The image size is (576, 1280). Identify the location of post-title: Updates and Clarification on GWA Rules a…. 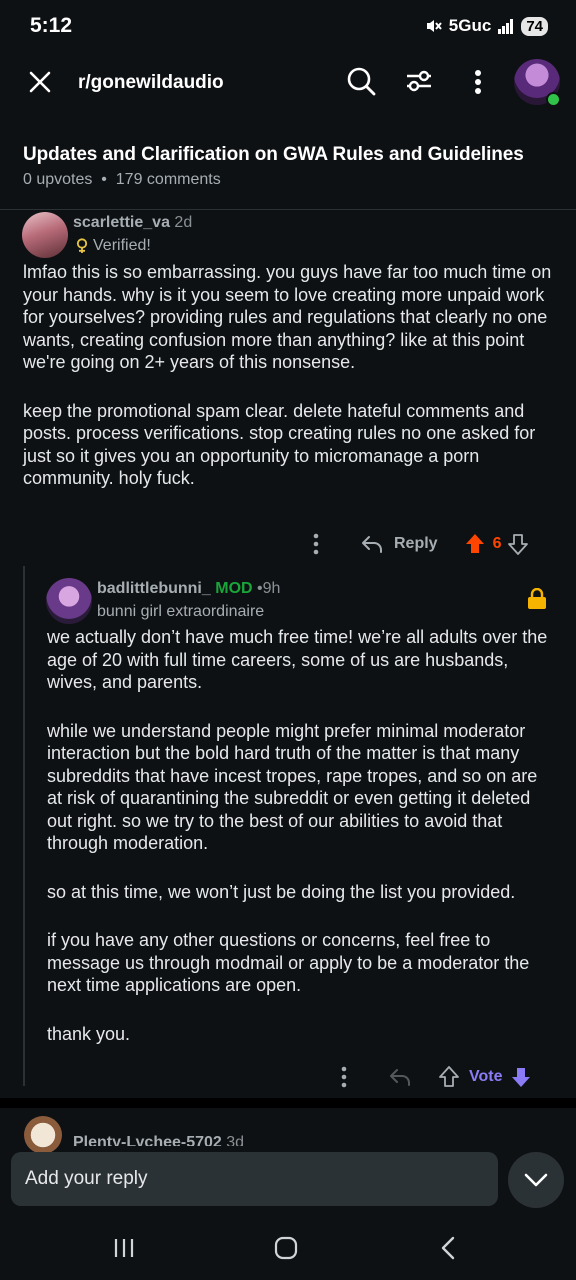
(273, 154).